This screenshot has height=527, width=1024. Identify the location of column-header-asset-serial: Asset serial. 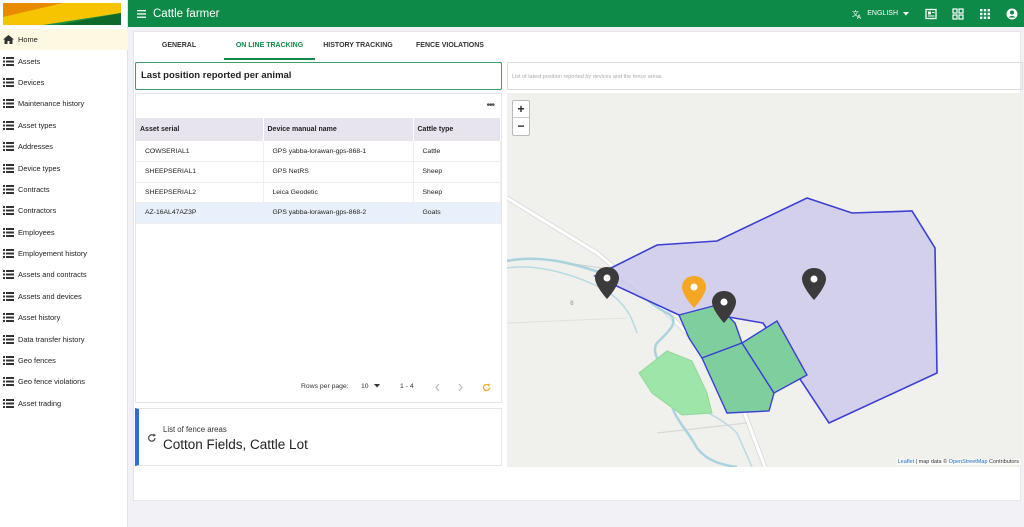
(200, 129).